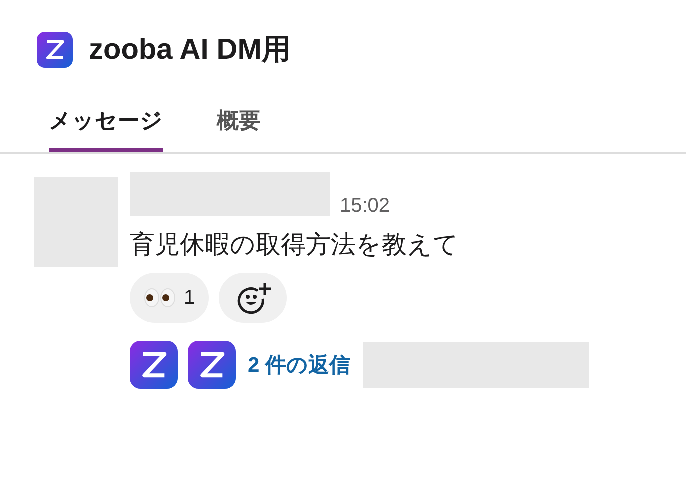 This screenshot has width=686, height=484. I want to click on message-text: 育児休暇の取得方法を教えて, so click(295, 245).